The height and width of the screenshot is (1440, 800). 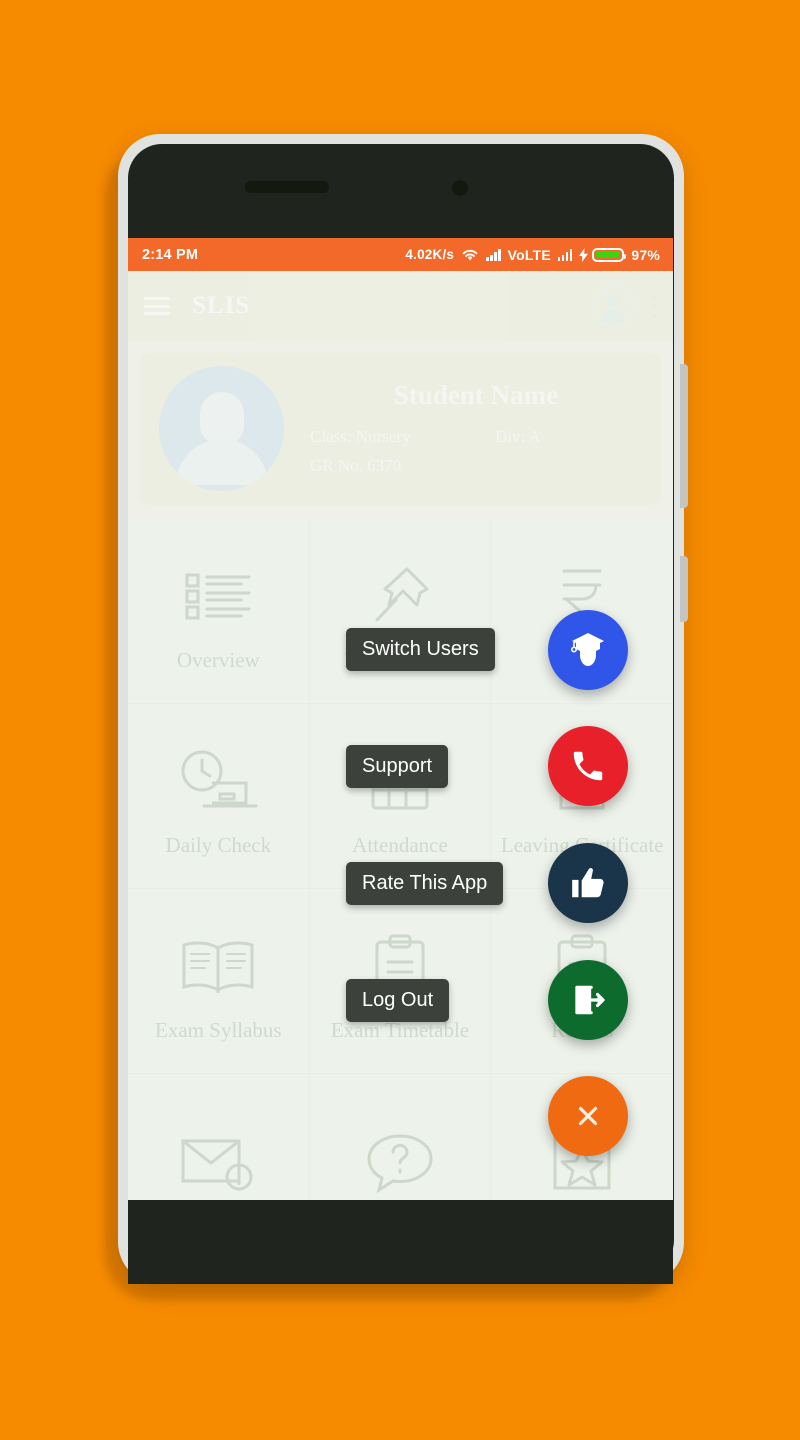 I want to click on student-class-row: Class: Nursery Div: A, so click(x=476, y=437).